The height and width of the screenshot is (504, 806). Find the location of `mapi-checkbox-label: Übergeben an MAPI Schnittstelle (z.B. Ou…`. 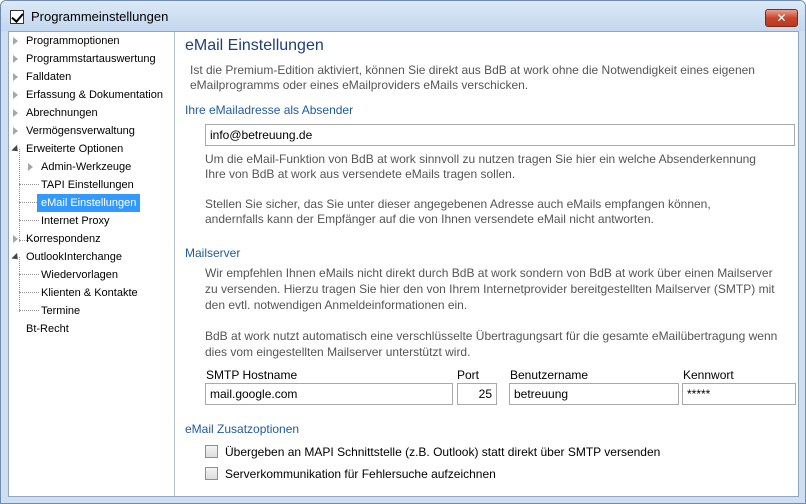

mapi-checkbox-label: Übergeben an MAPI Schnittstelle (z.B. Ou… is located at coordinates (442, 452).